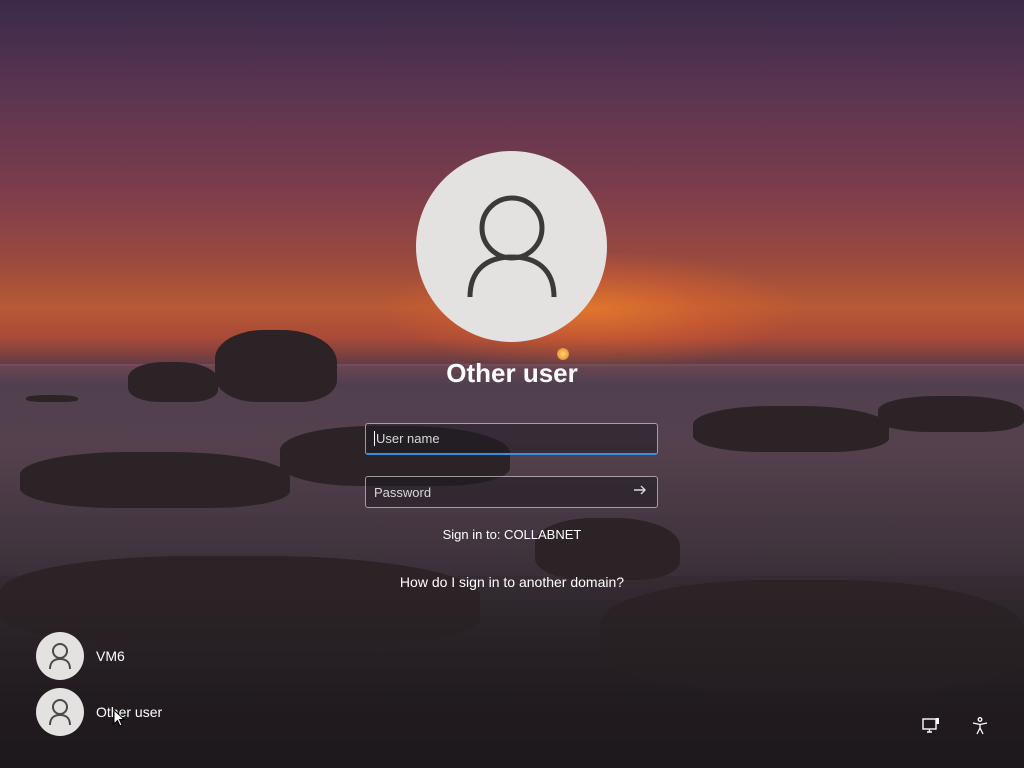 The height and width of the screenshot is (768, 1024). I want to click on network-icon, so click(930, 725).